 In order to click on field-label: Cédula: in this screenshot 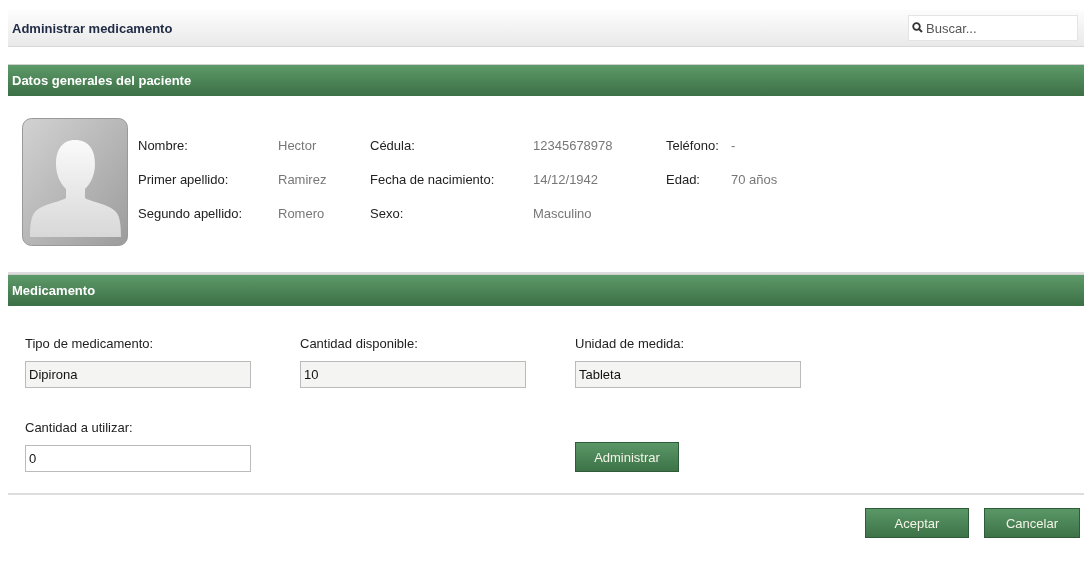, I will do `click(393, 145)`.